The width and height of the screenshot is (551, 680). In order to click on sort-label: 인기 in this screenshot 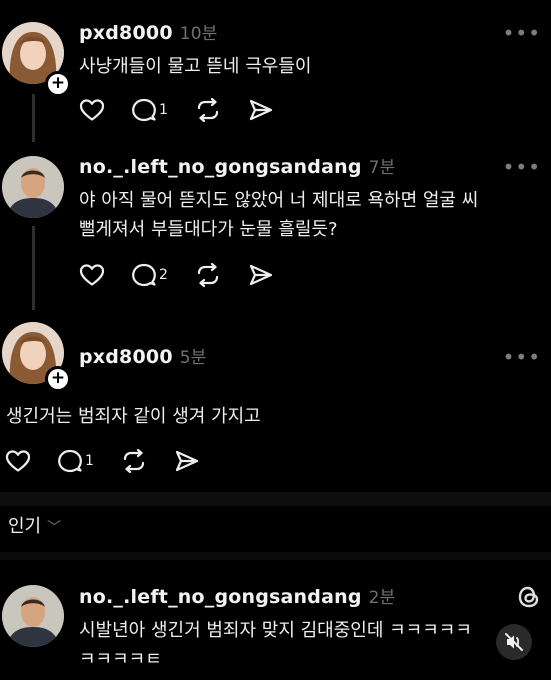, I will do `click(25, 526)`.